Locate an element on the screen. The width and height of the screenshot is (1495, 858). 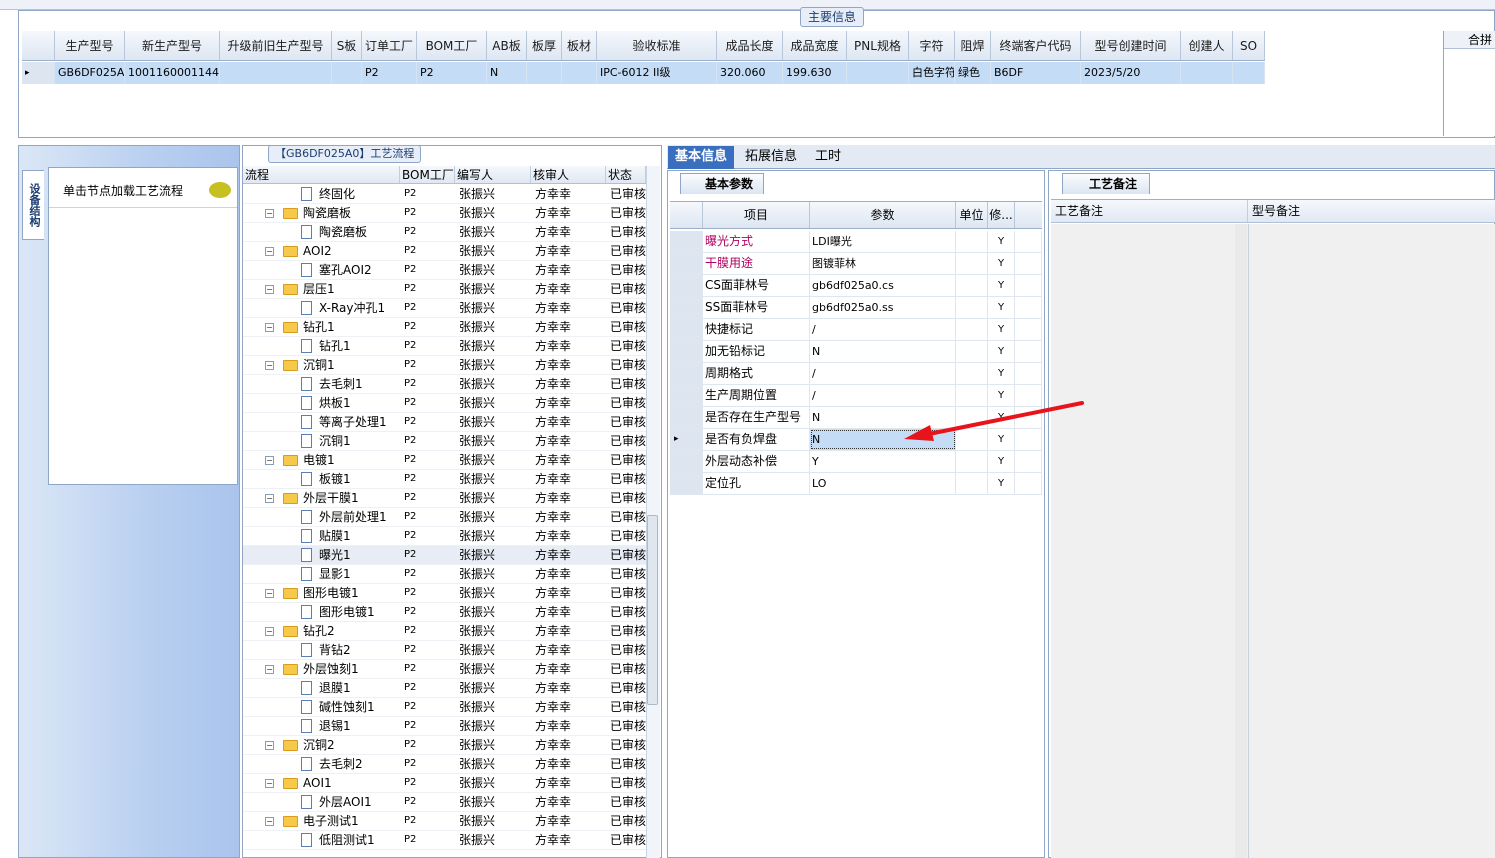
param-row: 曝光方式 LDI曝光 Y is located at coordinates (856, 242).